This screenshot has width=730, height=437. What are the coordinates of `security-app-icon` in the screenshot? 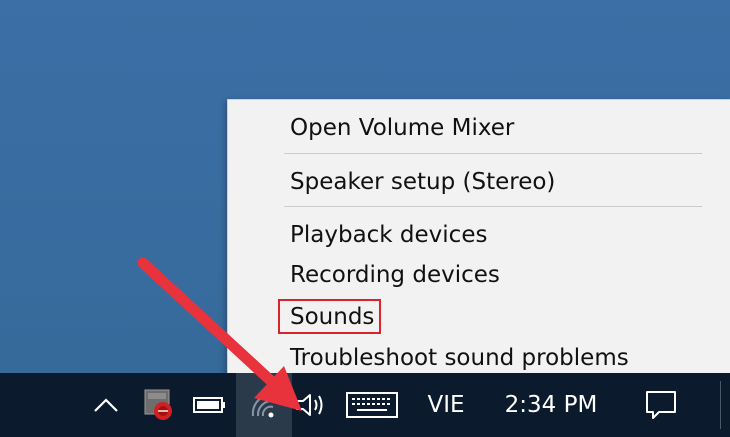 It's located at (158, 404).